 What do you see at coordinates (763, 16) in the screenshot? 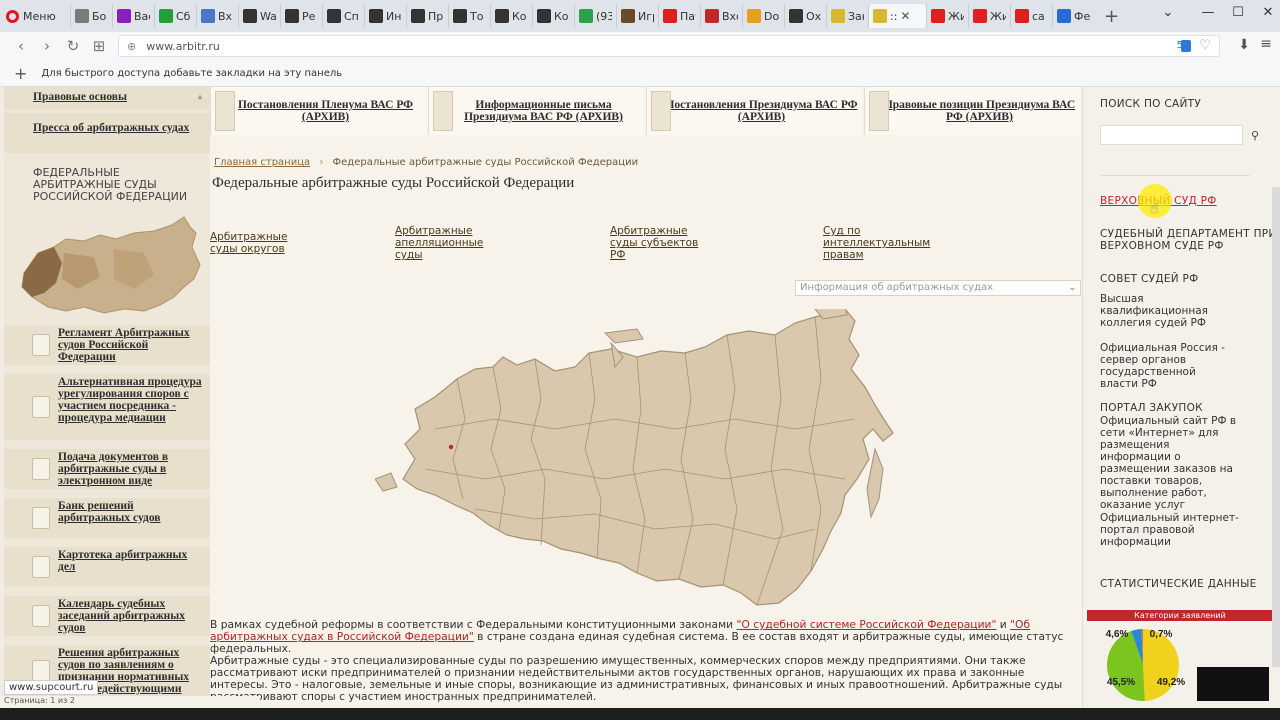
I see `browser-tab: Do` at bounding box center [763, 16].